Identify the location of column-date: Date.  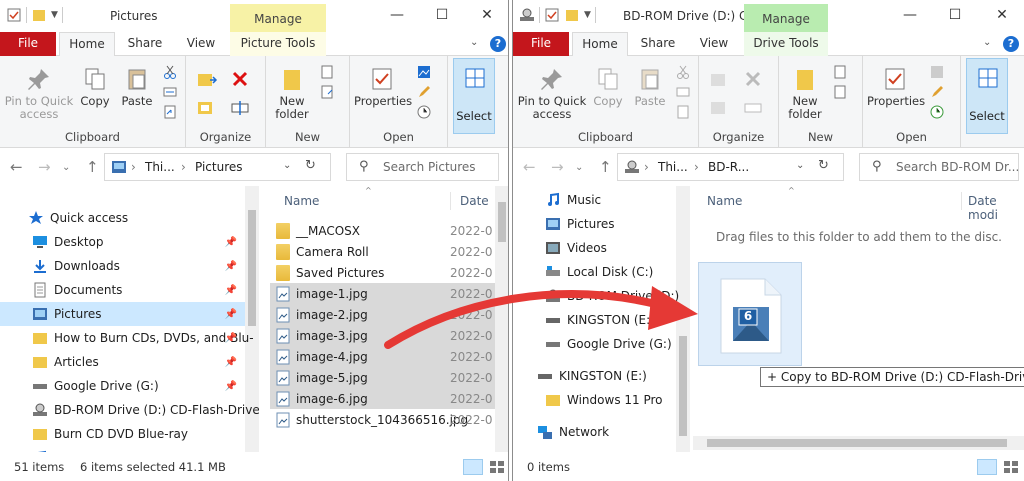
(474, 201).